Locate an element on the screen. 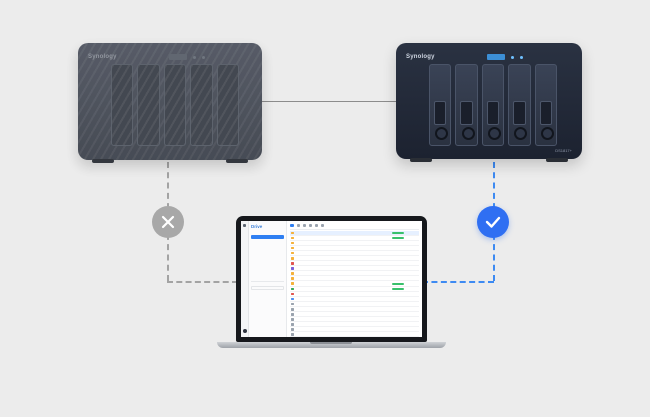 Image resolution: width=650 pixels, height=417 pixels. more-icon is located at coordinates (322, 225).